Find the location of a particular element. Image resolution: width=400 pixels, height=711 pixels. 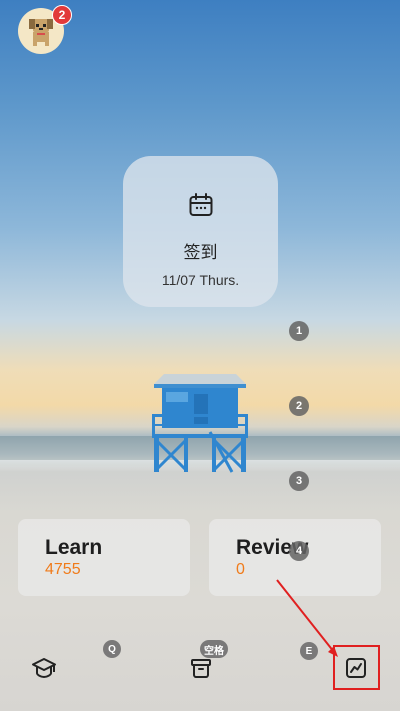

checkin-date: 11/07 Thurs. is located at coordinates (200, 280).